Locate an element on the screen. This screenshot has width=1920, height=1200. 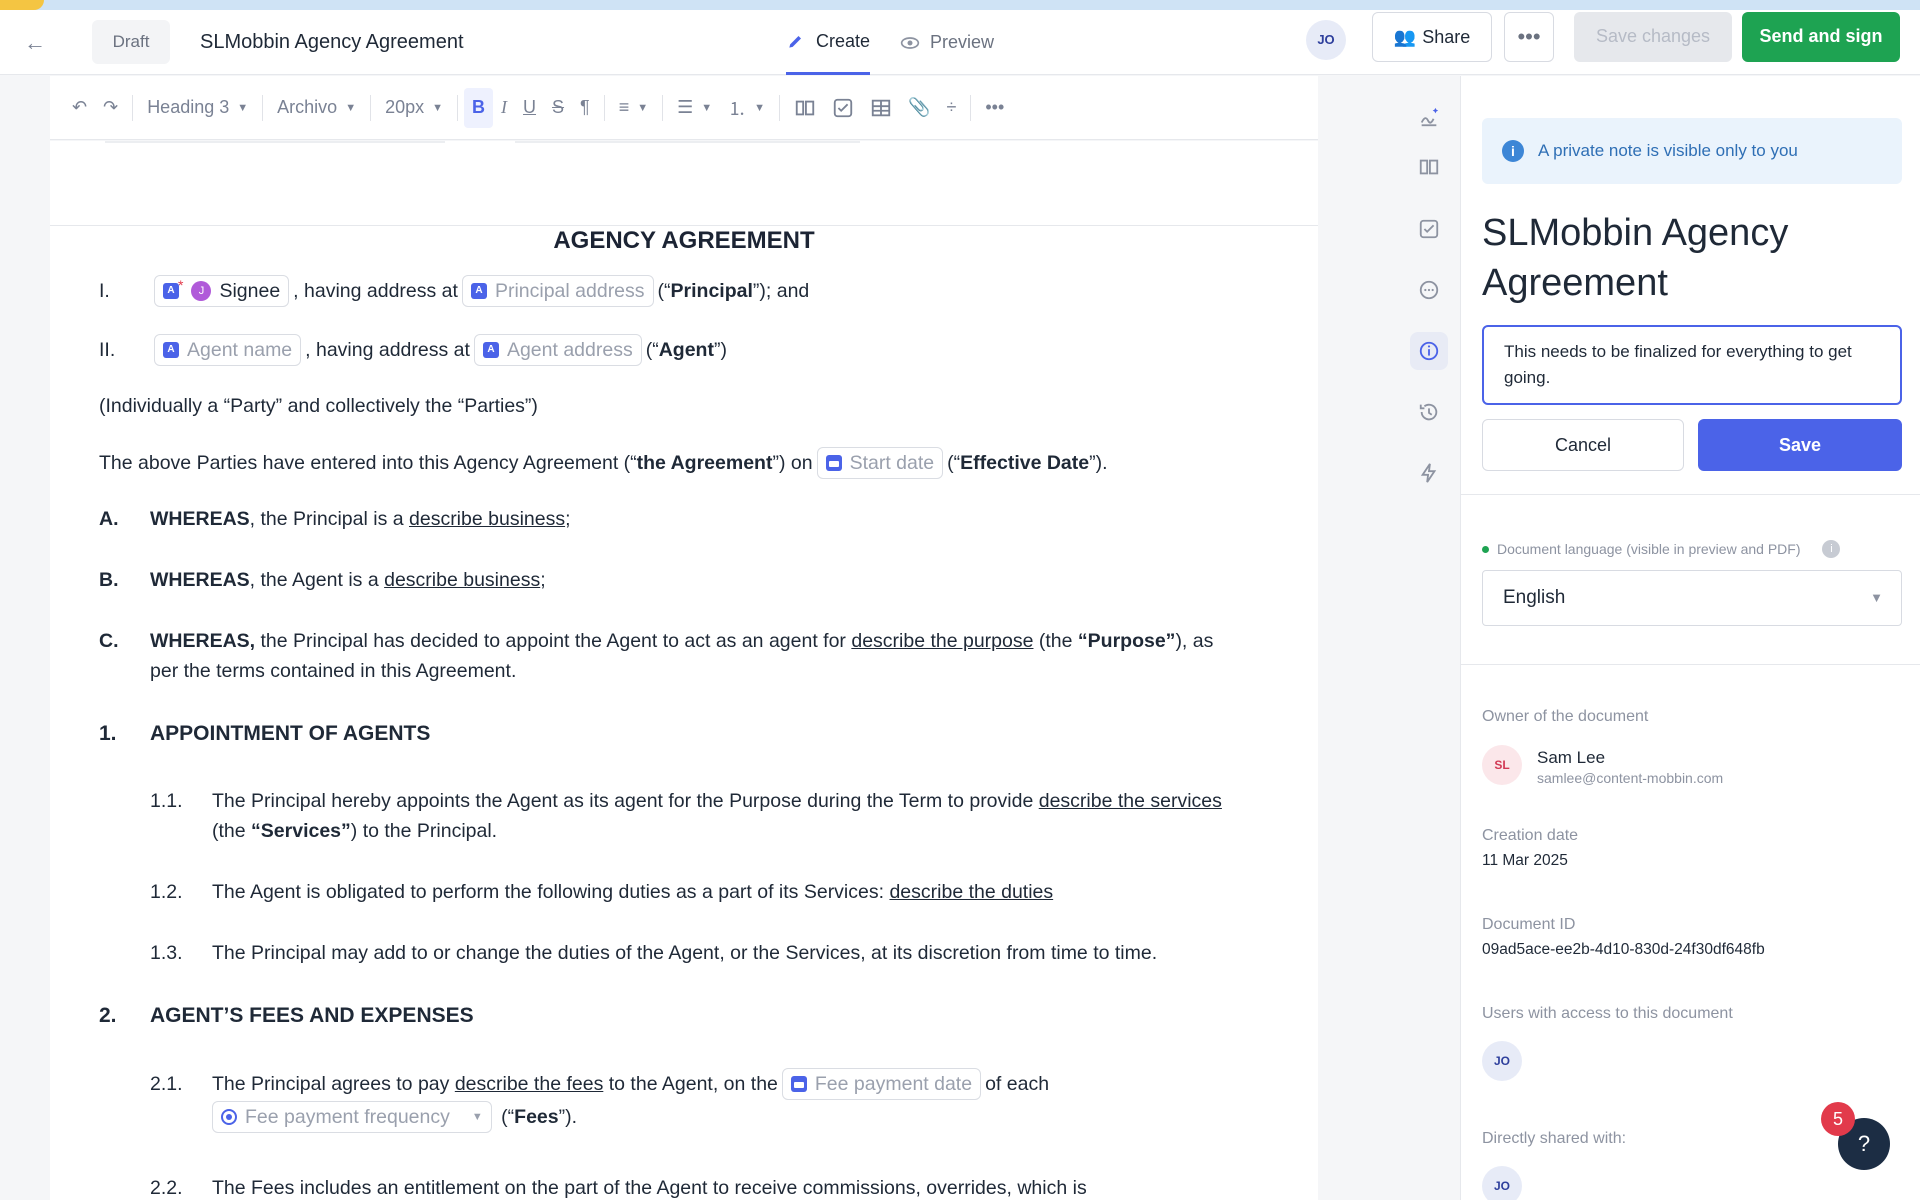
notification-badge: 5 is located at coordinates (1838, 1119).